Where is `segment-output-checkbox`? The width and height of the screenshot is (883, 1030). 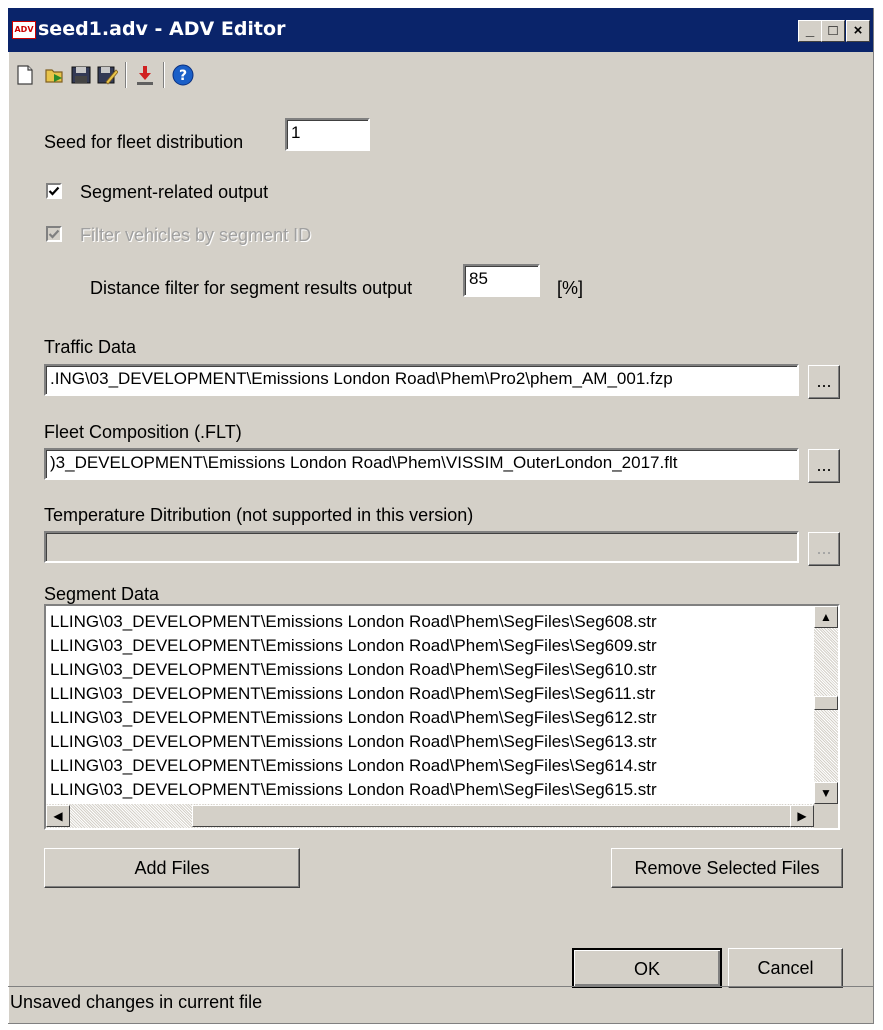 segment-output-checkbox is located at coordinates (54, 191).